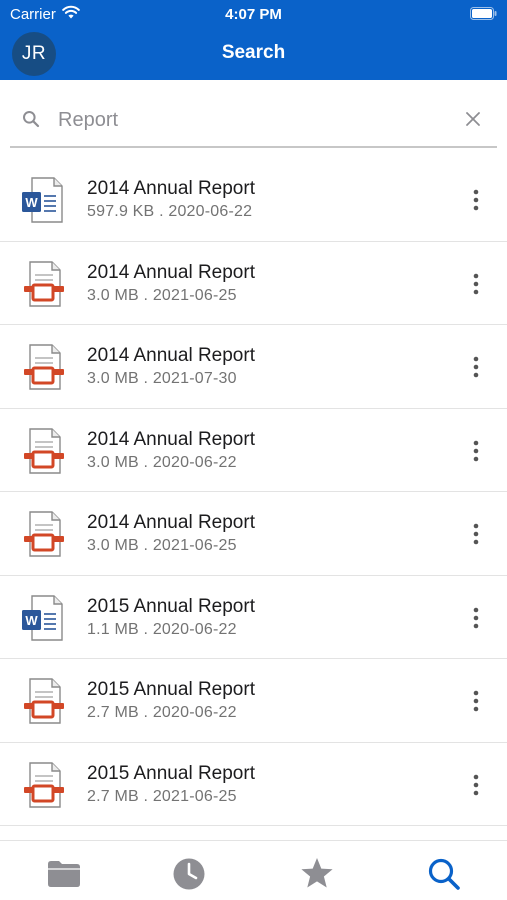 The height and width of the screenshot is (900, 507). What do you see at coordinates (162, 796) in the screenshot?
I see `file-meta: 2.7 MB . 2021-06-25` at bounding box center [162, 796].